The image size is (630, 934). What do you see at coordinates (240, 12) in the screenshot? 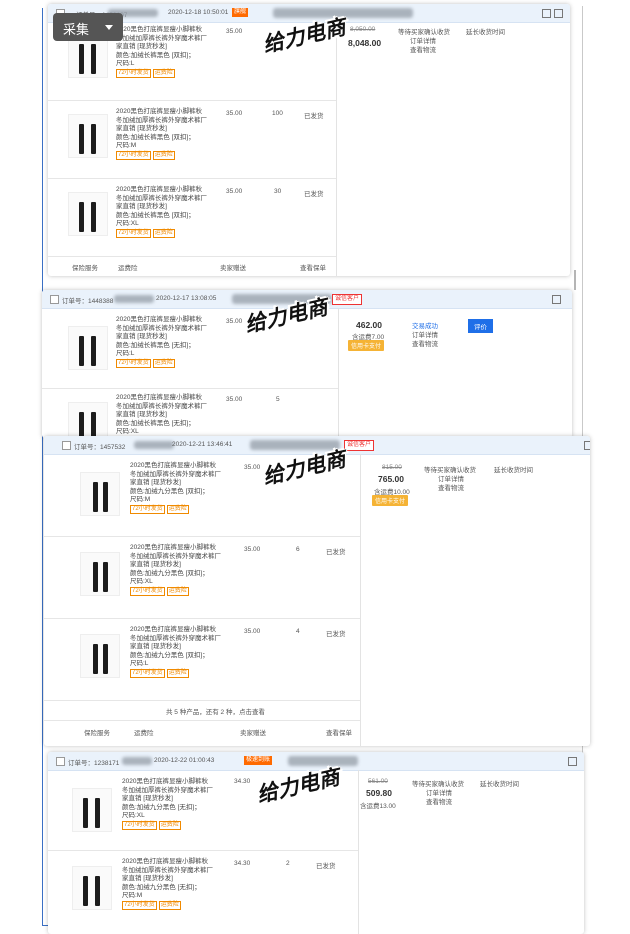
I see `store-badge: 旗舰` at bounding box center [240, 12].